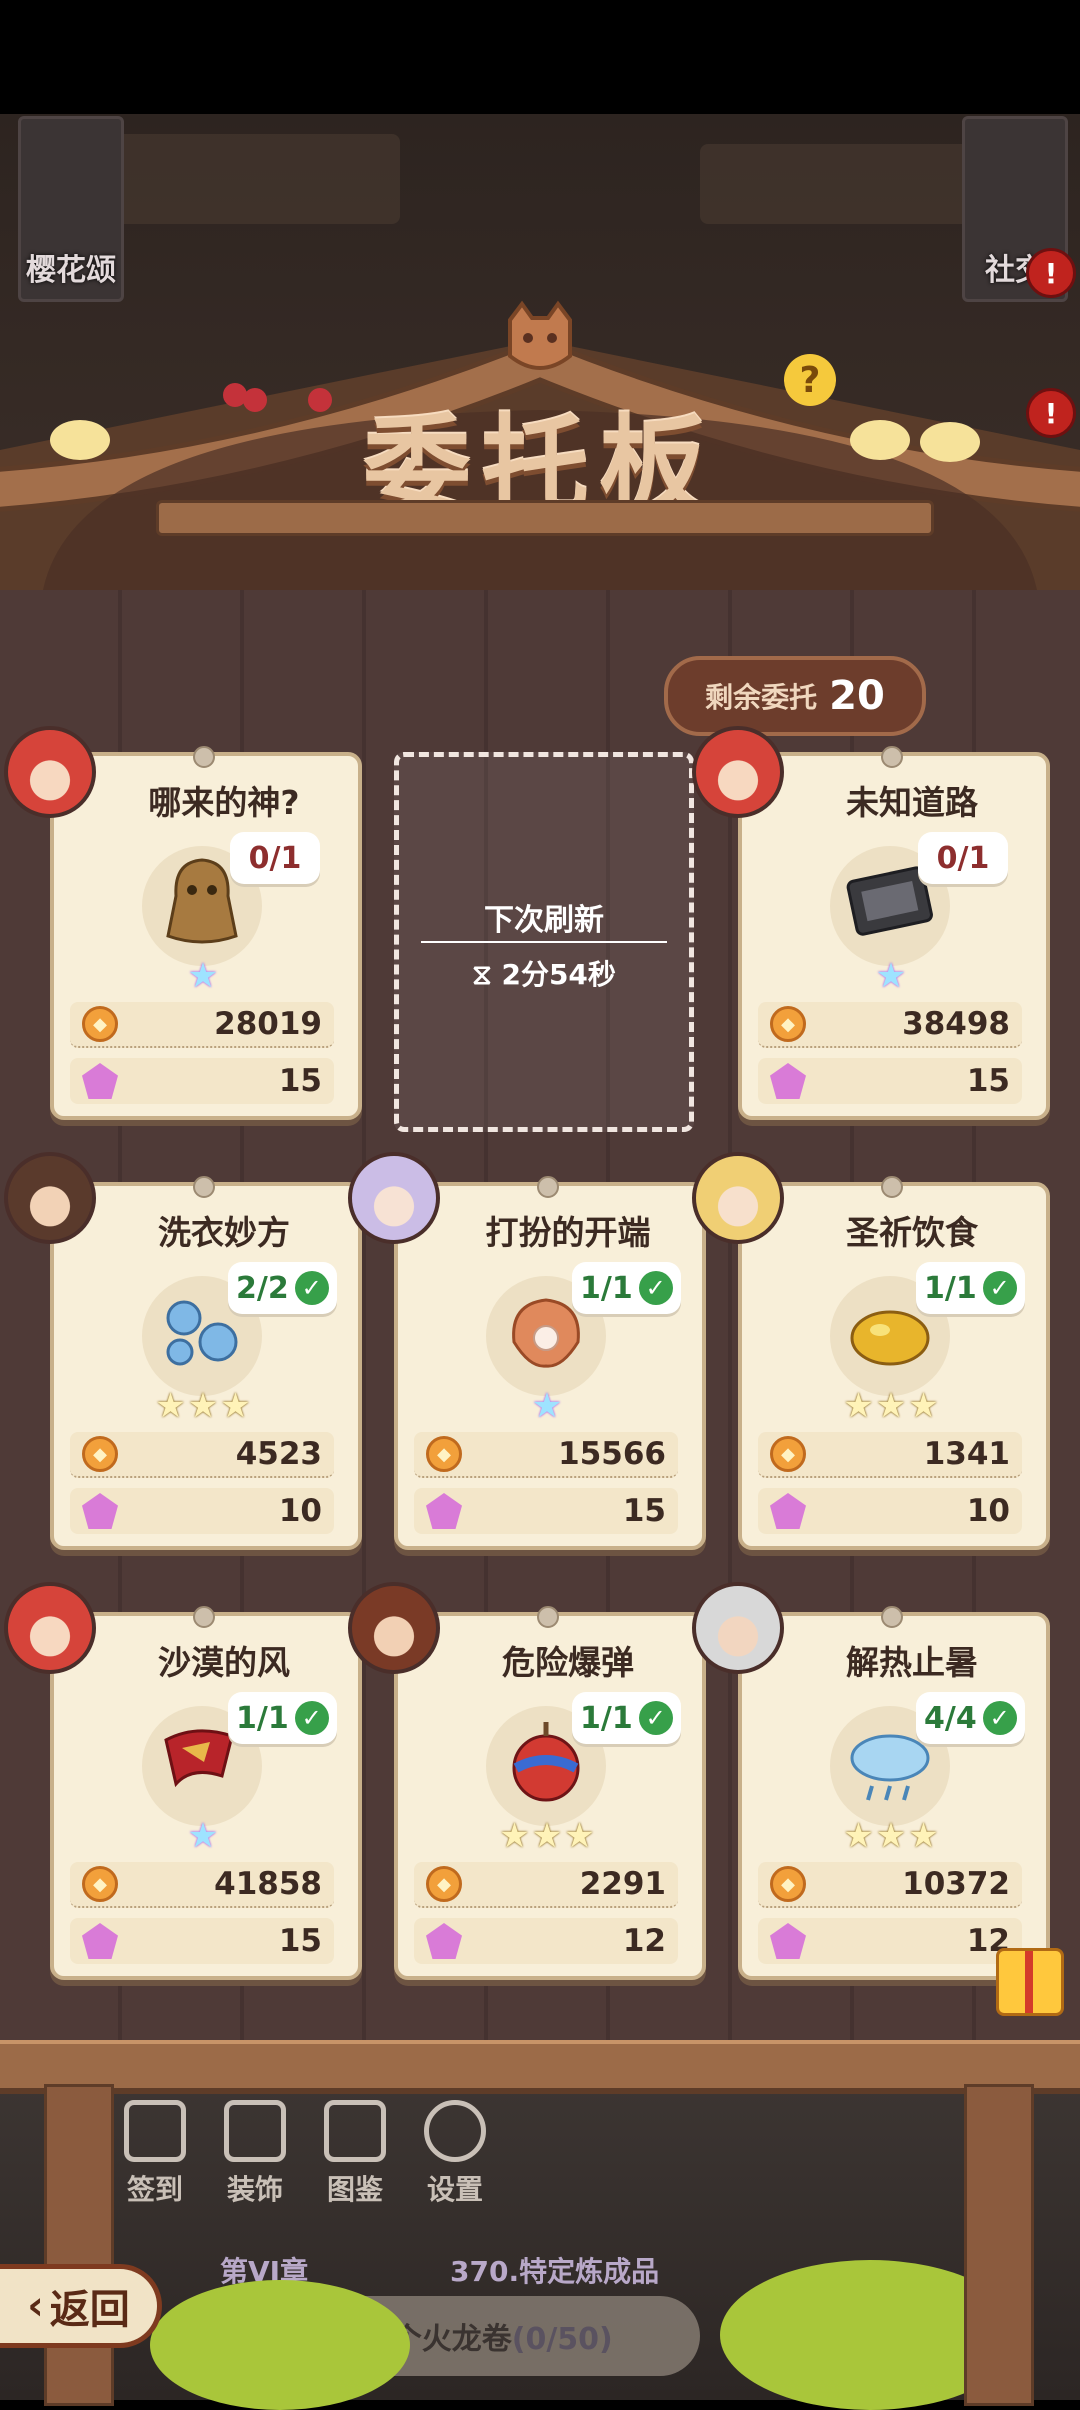  I want to click on signin-label: 签到, so click(154, 2189).